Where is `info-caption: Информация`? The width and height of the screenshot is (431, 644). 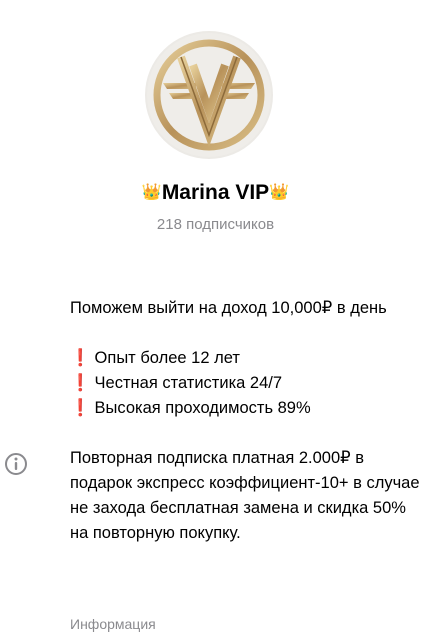 info-caption: Информация is located at coordinates (113, 624).